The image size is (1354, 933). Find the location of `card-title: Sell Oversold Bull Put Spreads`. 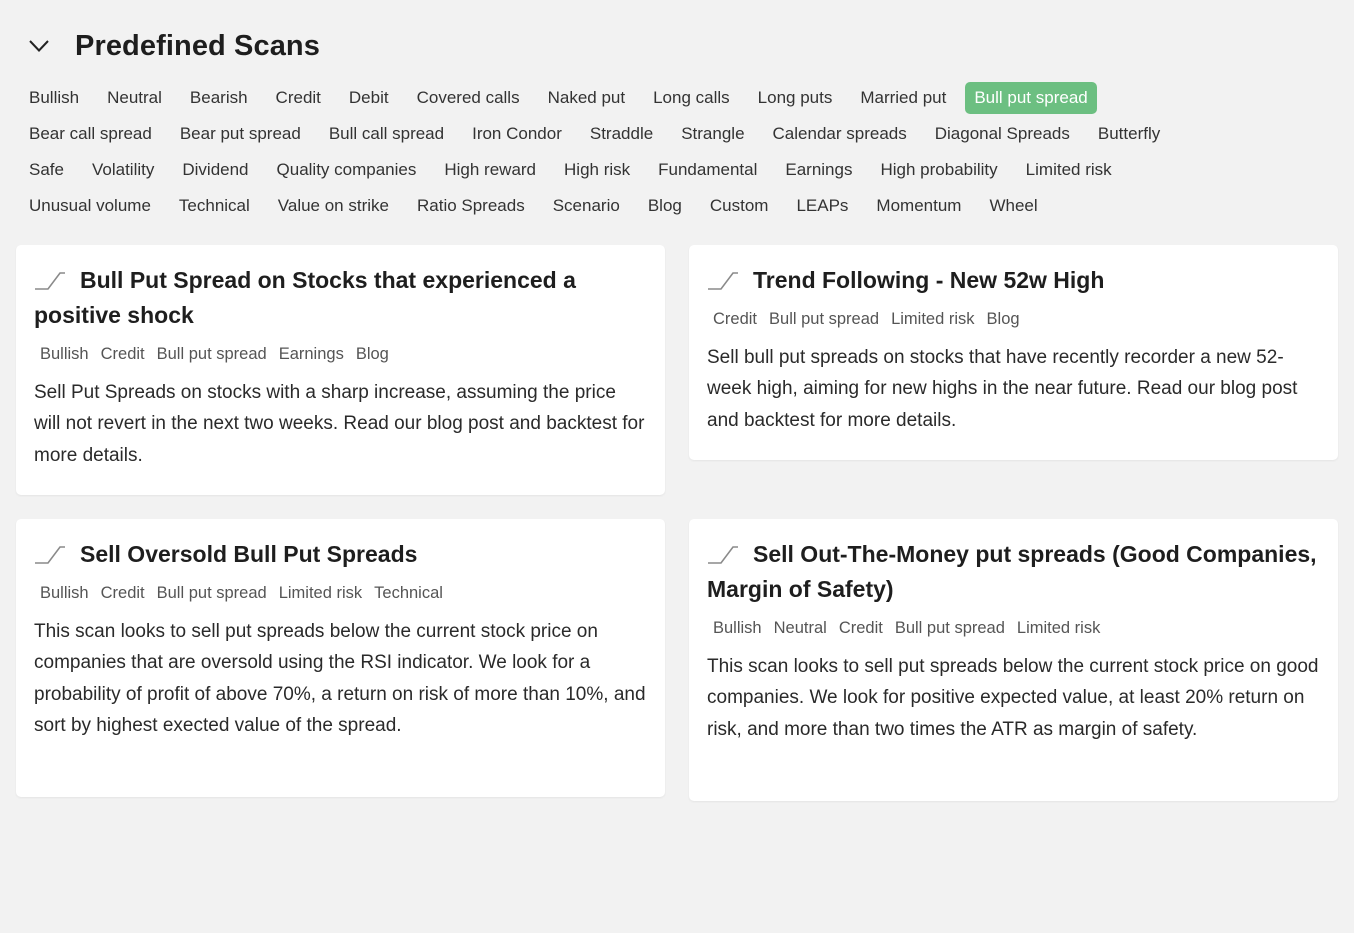

card-title: Sell Oversold Bull Put Spreads is located at coordinates (340, 554).